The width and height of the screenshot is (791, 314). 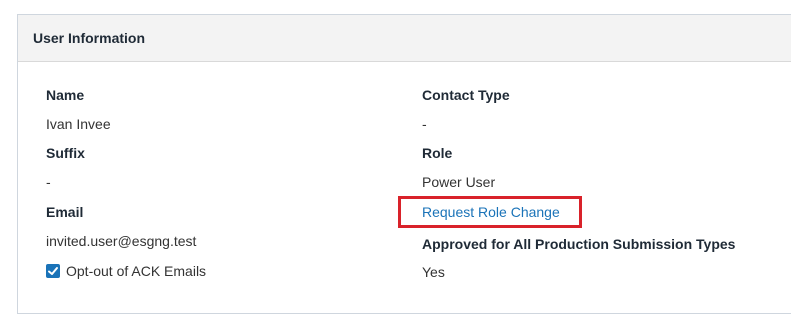 I want to click on role-value: Power User, so click(x=459, y=182).